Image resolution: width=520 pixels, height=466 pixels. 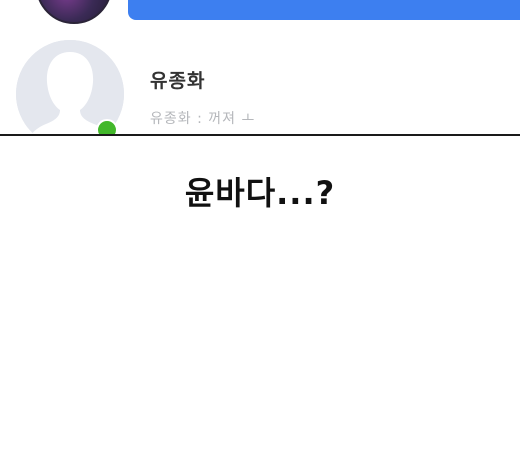 What do you see at coordinates (107, 127) in the screenshot?
I see `online-dot-icon` at bounding box center [107, 127].